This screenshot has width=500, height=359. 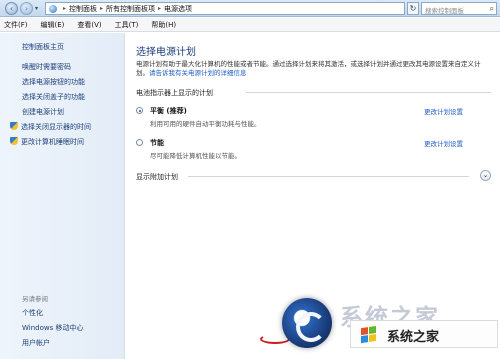 What do you see at coordinates (26, 8) in the screenshot?
I see `forward-button: ›` at bounding box center [26, 8].